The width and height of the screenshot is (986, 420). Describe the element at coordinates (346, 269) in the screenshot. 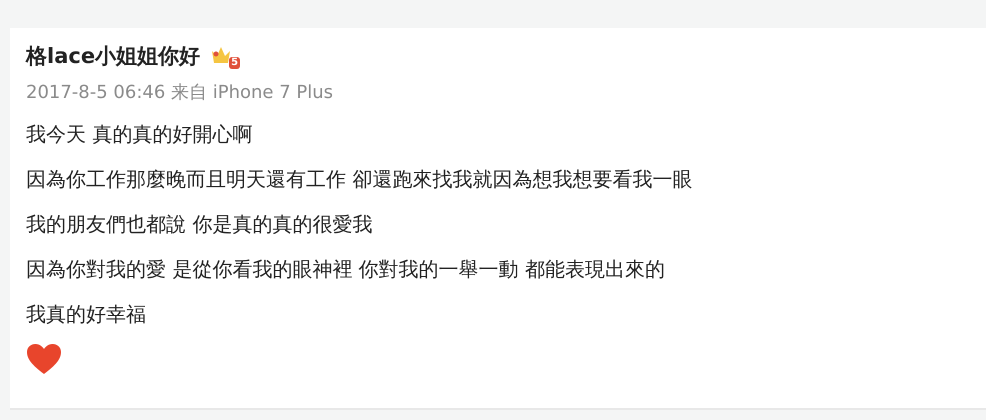

I see `post-text-line: 因為你對我的愛 是從你看我的眼神裡 你對我的一舉一動 都能表現出來的` at that location.